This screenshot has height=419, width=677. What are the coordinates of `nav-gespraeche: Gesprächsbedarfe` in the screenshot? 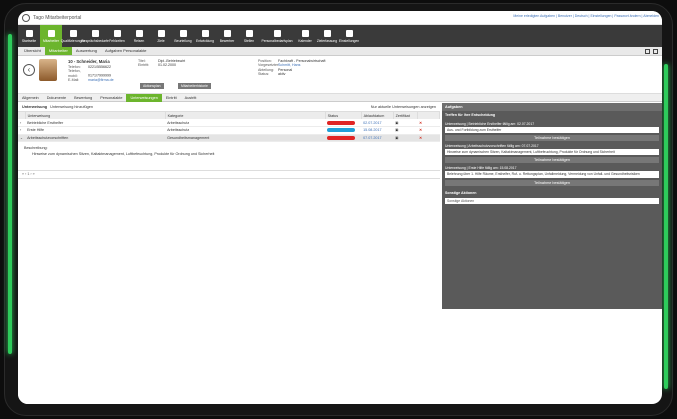 It's located at (95, 36).